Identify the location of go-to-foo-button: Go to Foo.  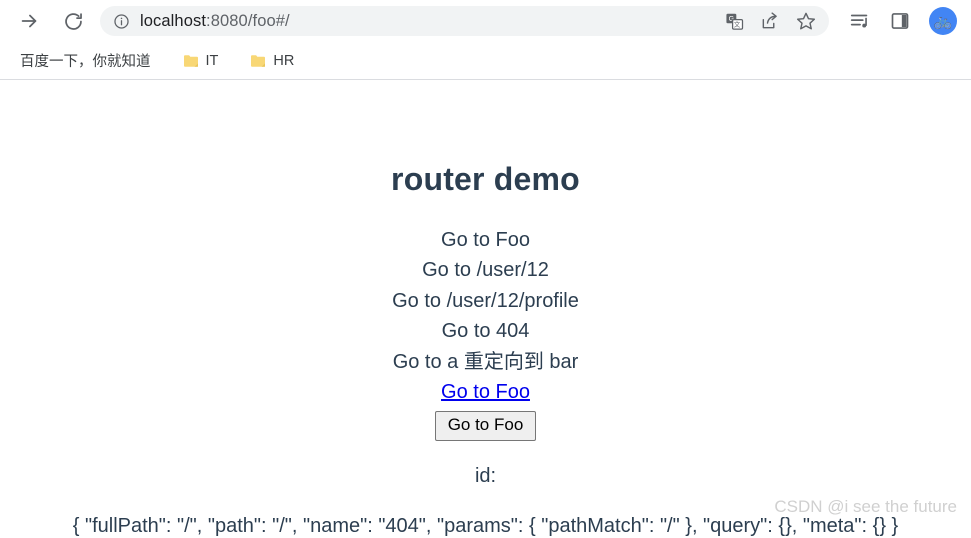
(485, 426).